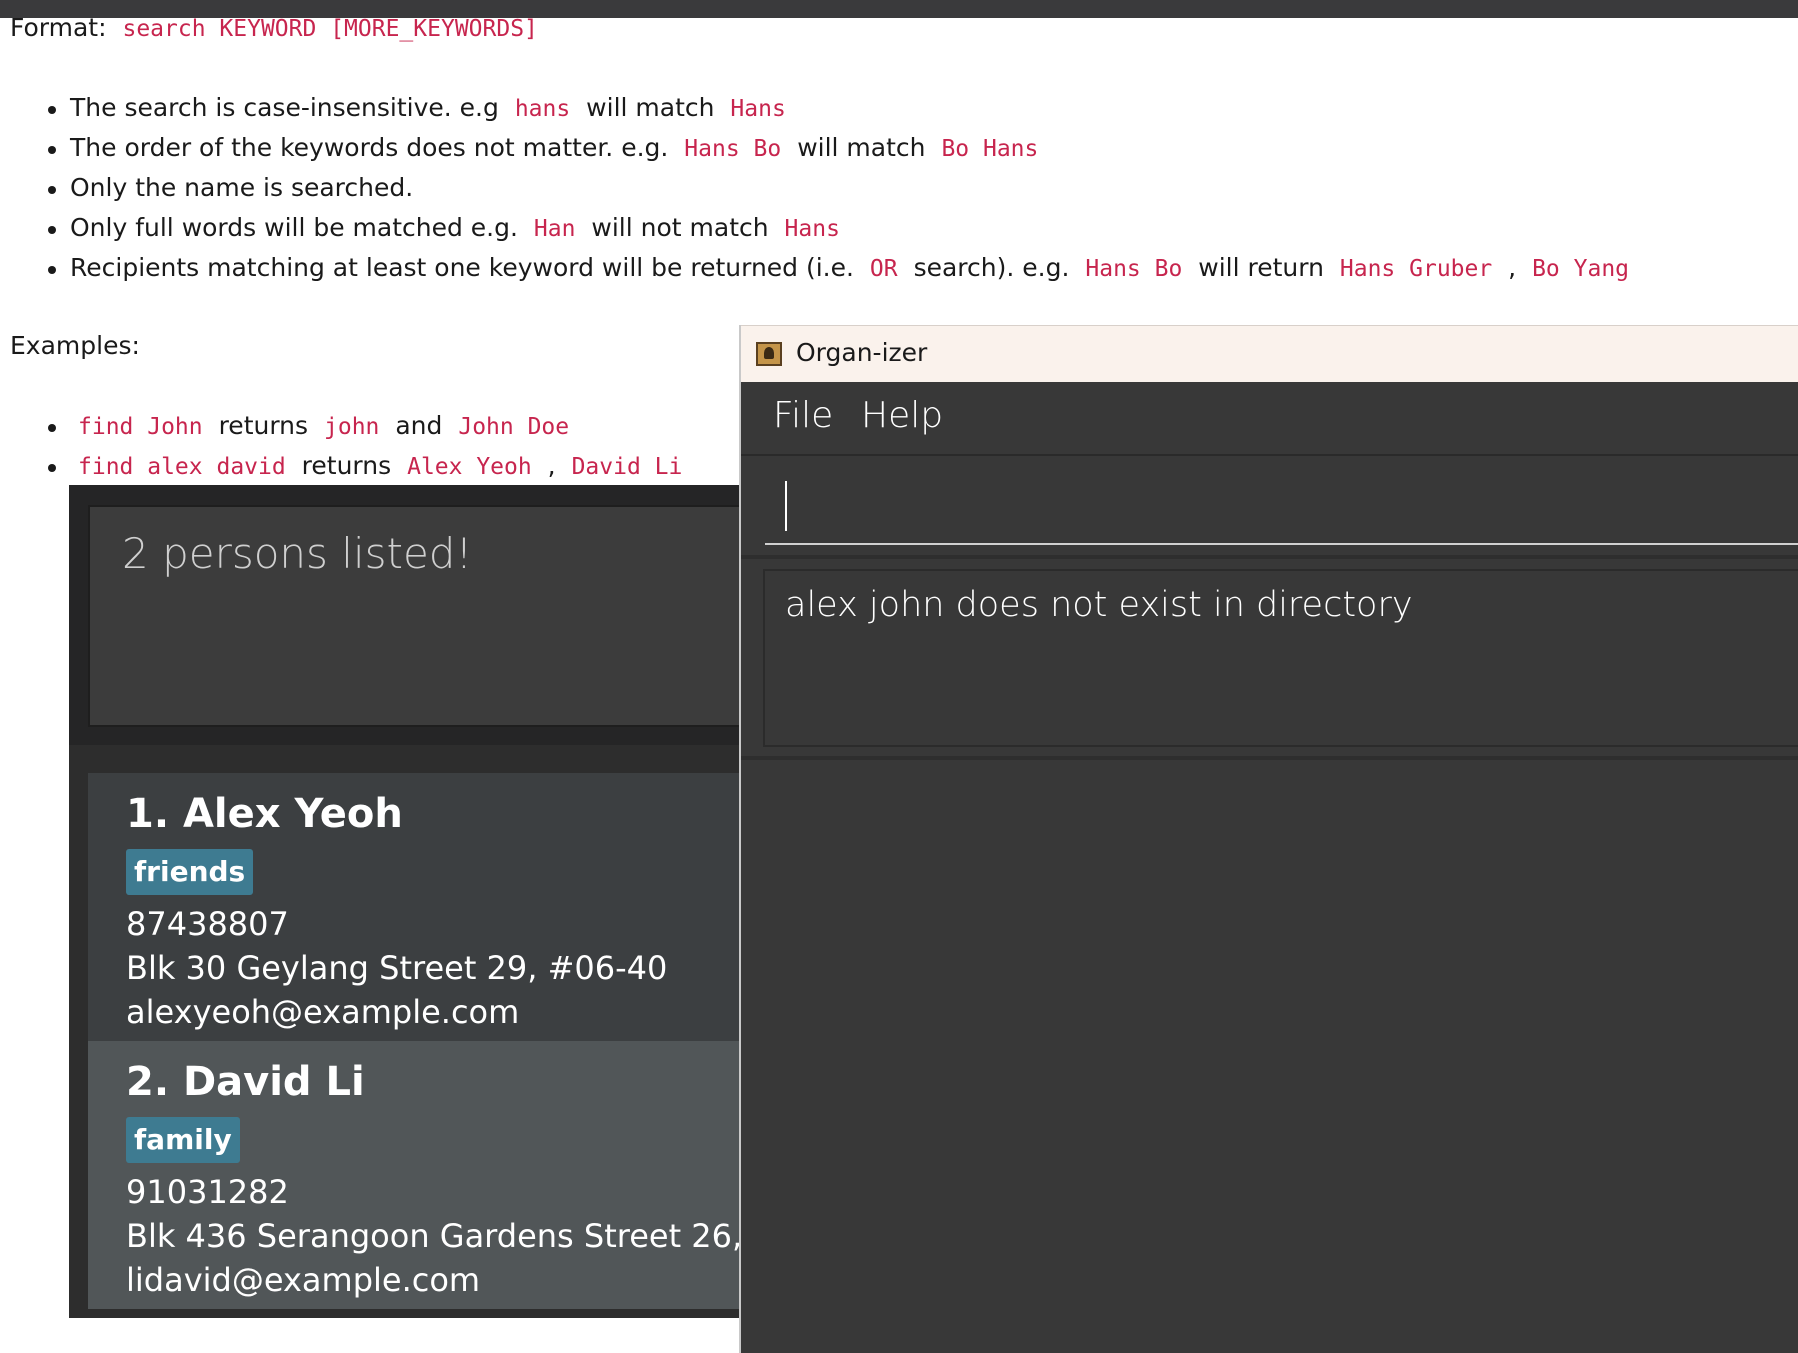 The height and width of the screenshot is (1353, 1798). I want to click on format-code: search KEYWORD [MORE_KEYWORDS], so click(330, 29).